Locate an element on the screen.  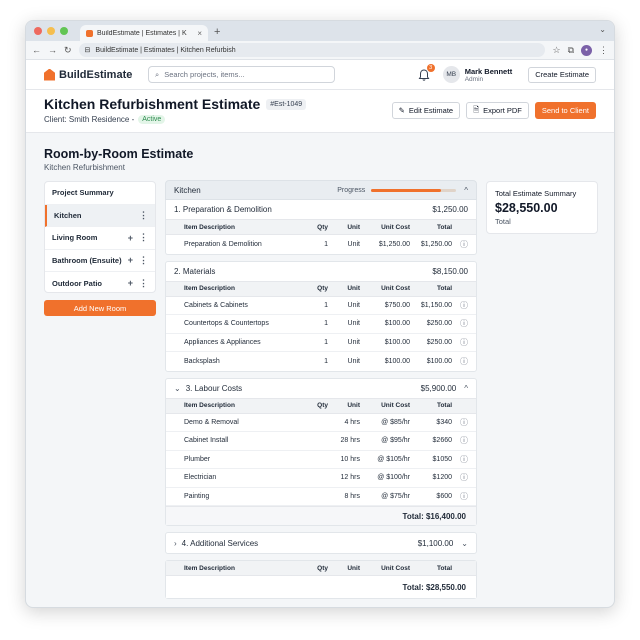
sidebar-item-living-room: Living Room + ⋮ is located at coordinates (100, 238).